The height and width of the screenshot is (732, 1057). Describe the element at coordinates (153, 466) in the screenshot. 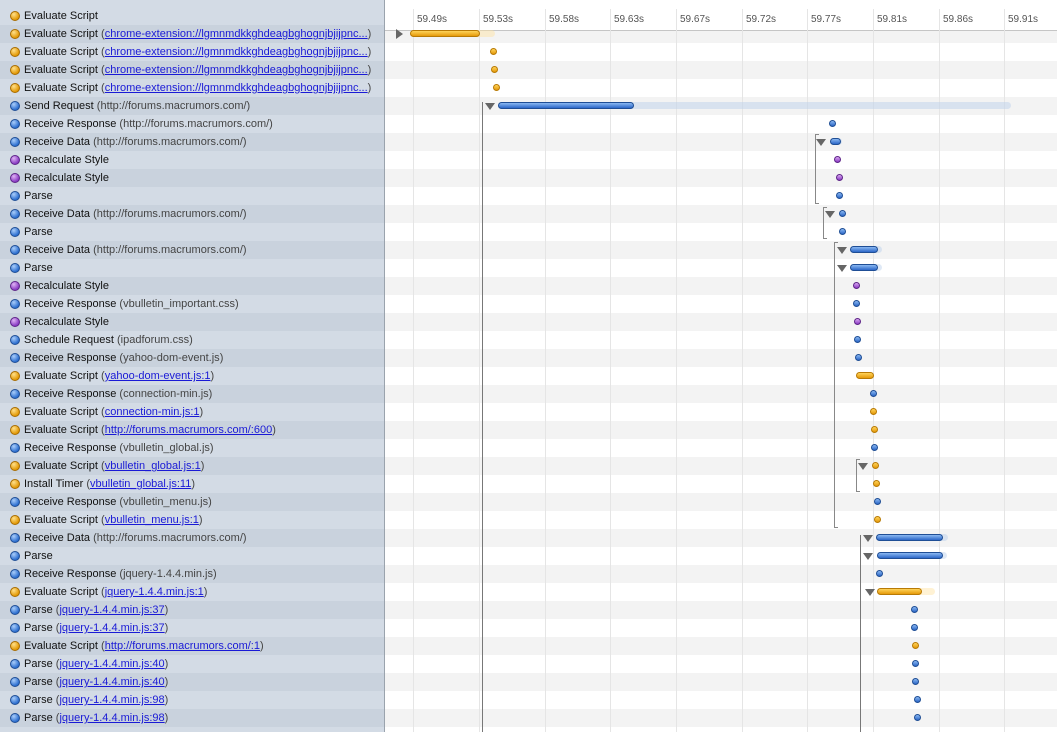

I see `record-link-text: vbulletin_global.js:1` at that location.